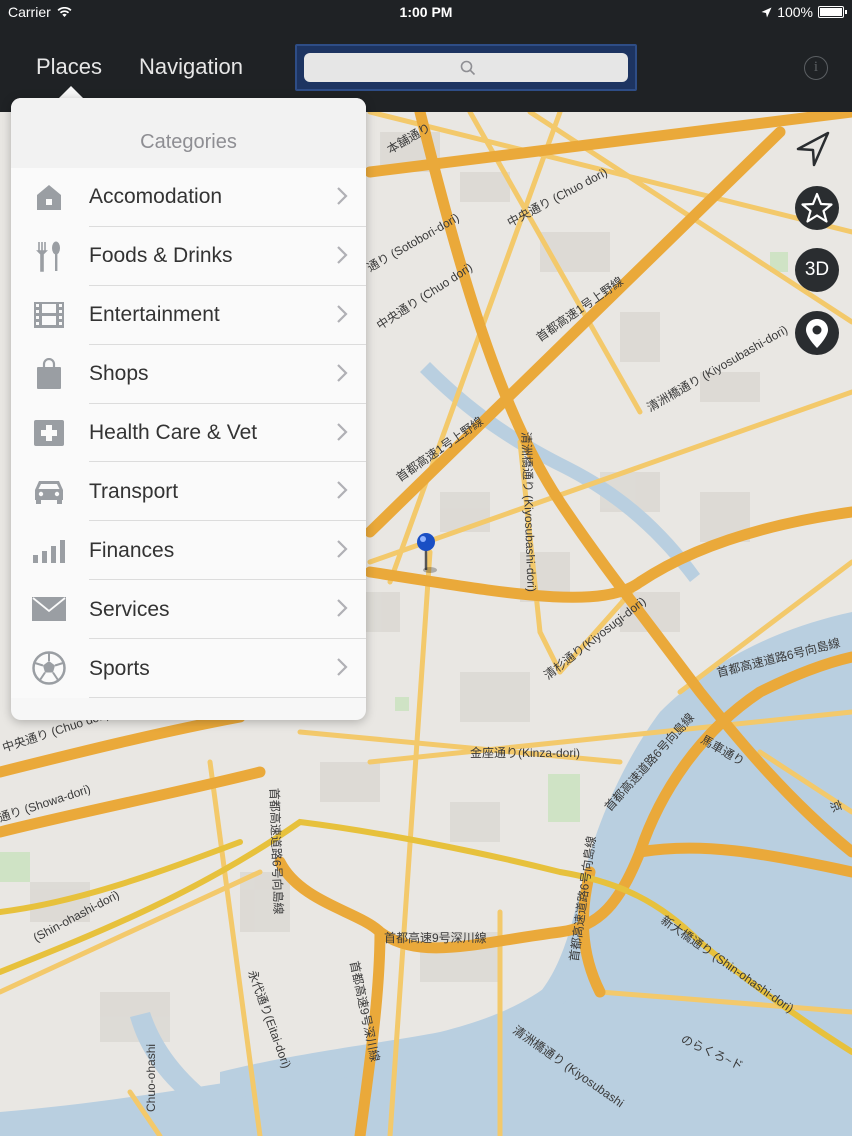 Image resolution: width=852 pixels, height=1136 pixels. What do you see at coordinates (119, 374) in the screenshot?
I see `category-label: Shops` at bounding box center [119, 374].